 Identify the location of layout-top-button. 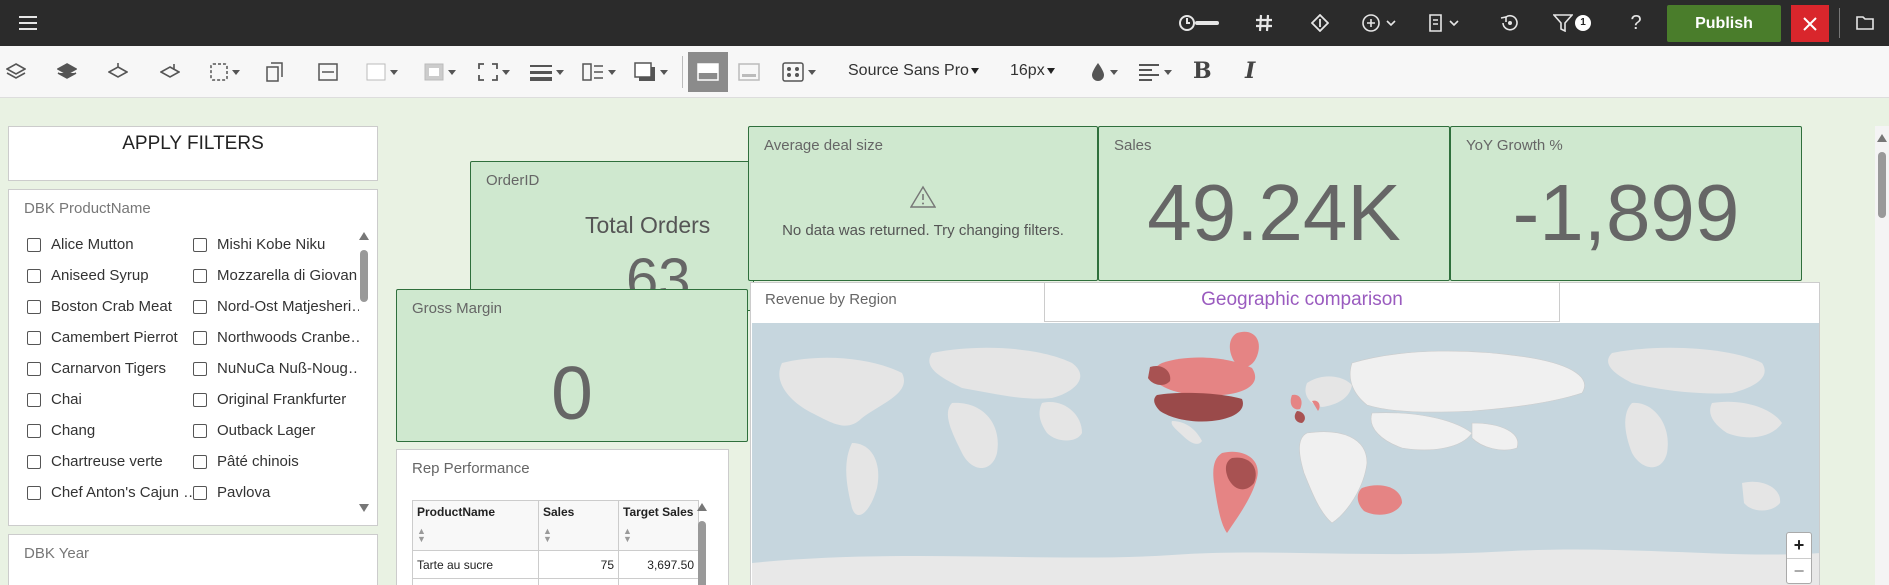
(708, 72).